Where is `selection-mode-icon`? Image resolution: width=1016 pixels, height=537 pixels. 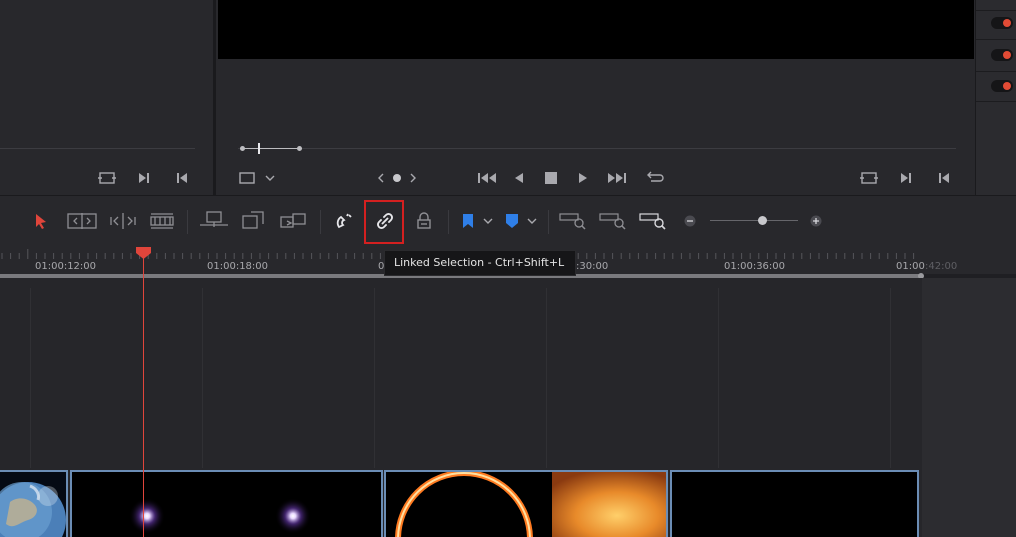
selection-mode-icon is located at coordinates (41, 221).